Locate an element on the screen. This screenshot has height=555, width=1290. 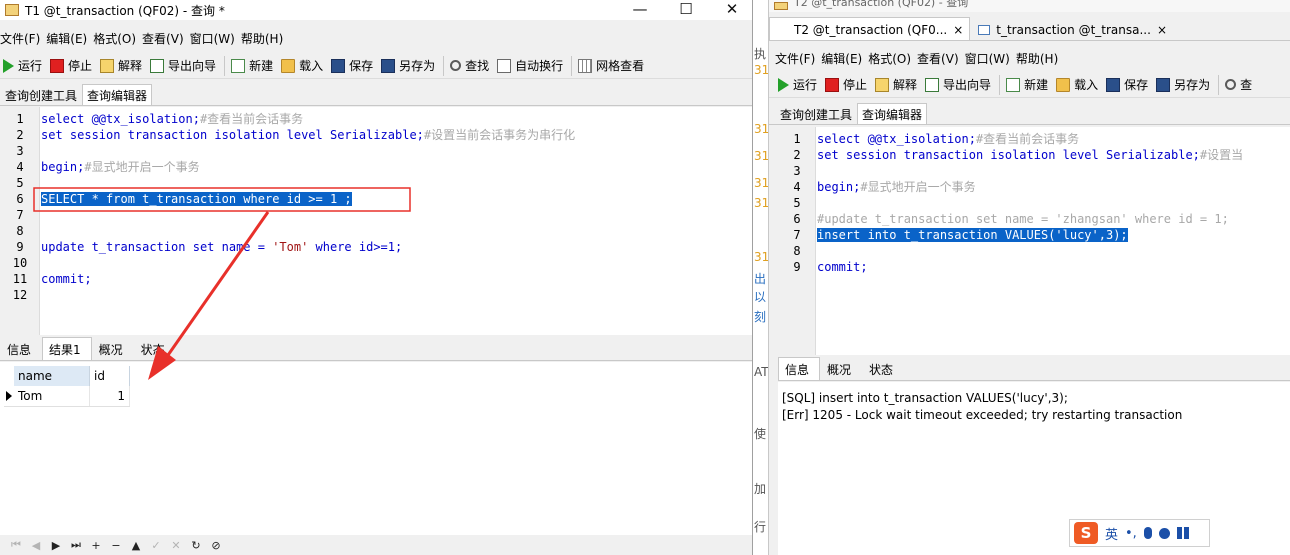
mic-icon is located at coordinates (1147, 533).